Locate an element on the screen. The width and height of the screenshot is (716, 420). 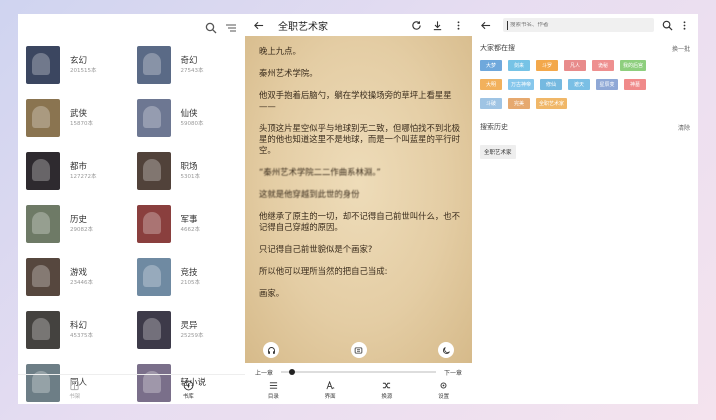
bottom-nav: 书架 书库 is located at coordinates (131, 389).